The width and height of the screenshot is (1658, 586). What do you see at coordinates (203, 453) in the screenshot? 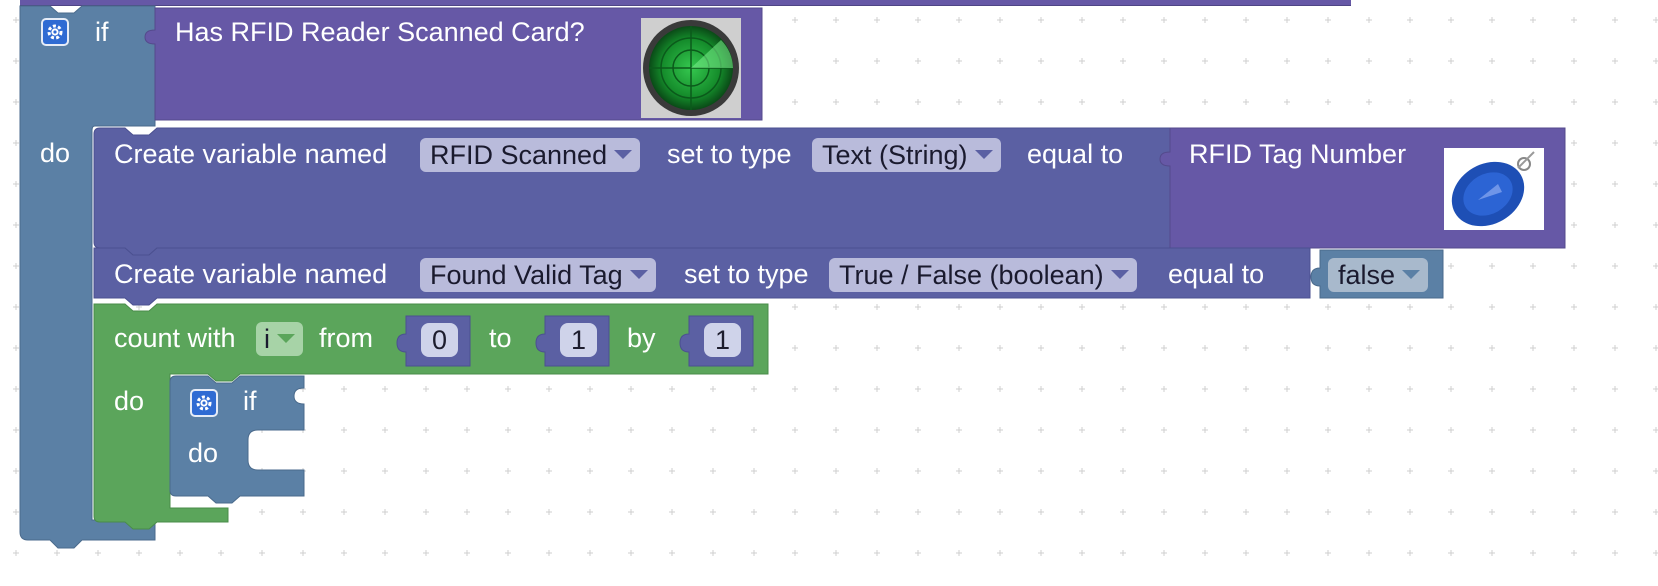
I see `inner-do-label: do` at bounding box center [203, 453].